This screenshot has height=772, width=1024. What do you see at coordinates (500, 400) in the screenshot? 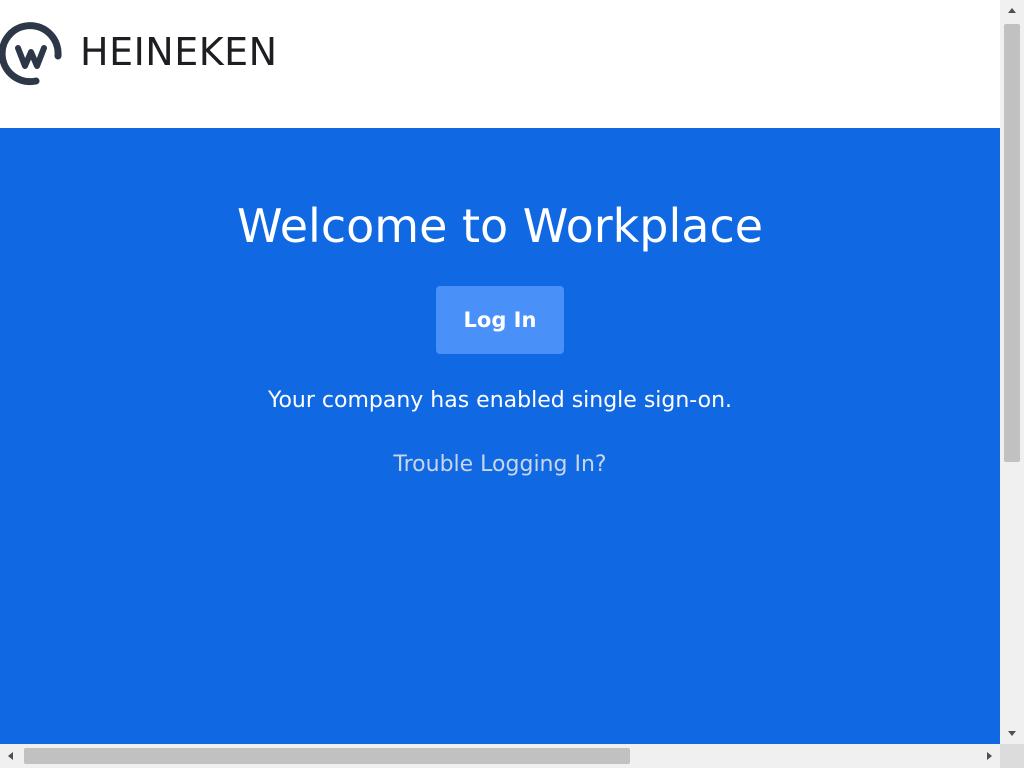
I see `sso-message: Your company has enabled single sign-on.` at bounding box center [500, 400].